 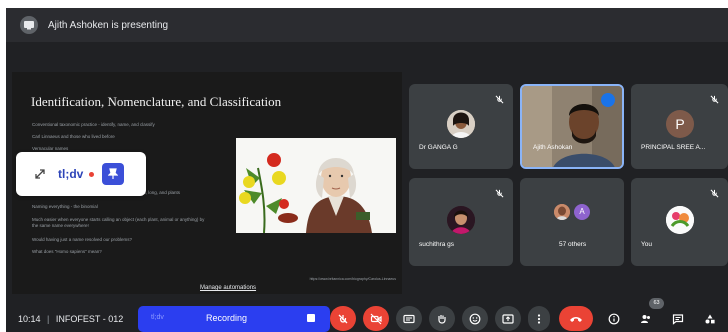 I want to click on info-icon, so click(x=614, y=318).